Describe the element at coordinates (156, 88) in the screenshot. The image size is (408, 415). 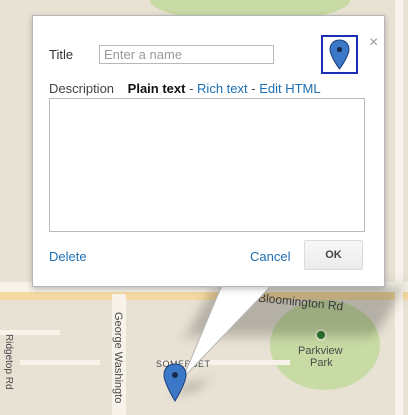
I see `plain-text-mode: Plain text` at that location.